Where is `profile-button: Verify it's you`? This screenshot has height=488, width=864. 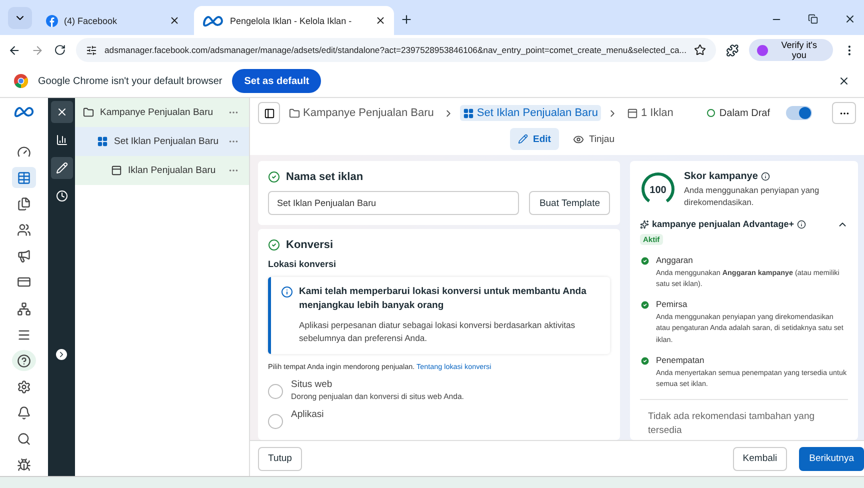
profile-button: Verify it's you is located at coordinates (791, 50).